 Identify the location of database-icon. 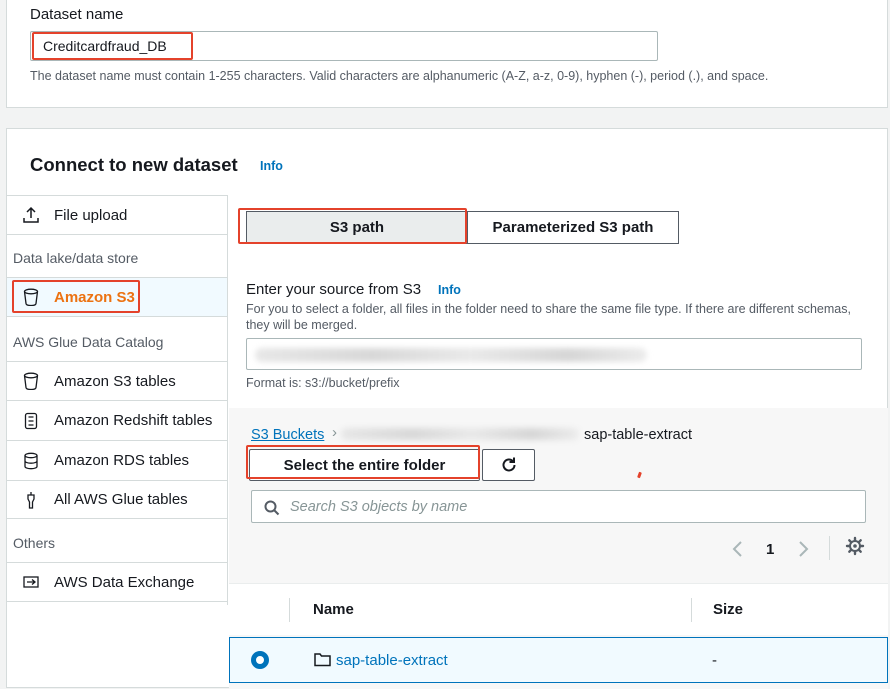
(31, 461).